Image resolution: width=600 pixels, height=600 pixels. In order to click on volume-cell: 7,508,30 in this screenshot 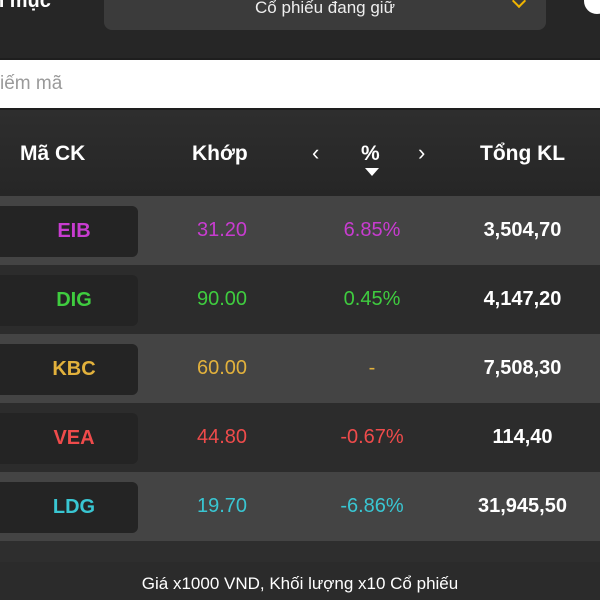, I will do `click(522, 368)`.